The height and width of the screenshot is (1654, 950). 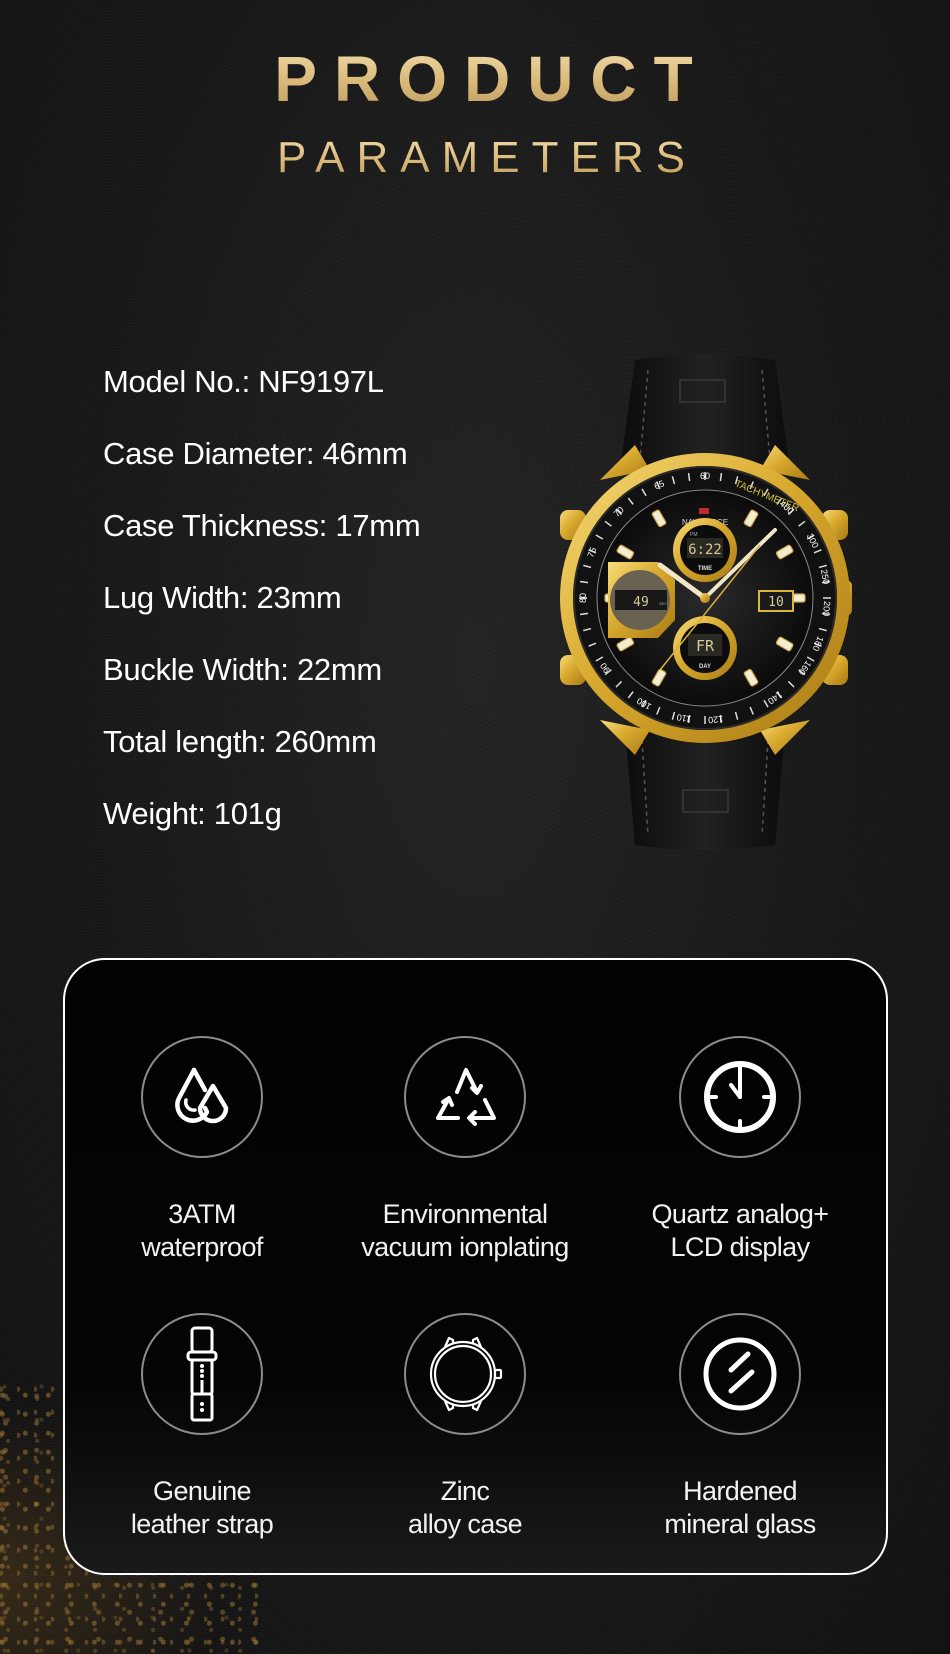 I want to click on spec-label: Model No.:, so click(x=176, y=381).